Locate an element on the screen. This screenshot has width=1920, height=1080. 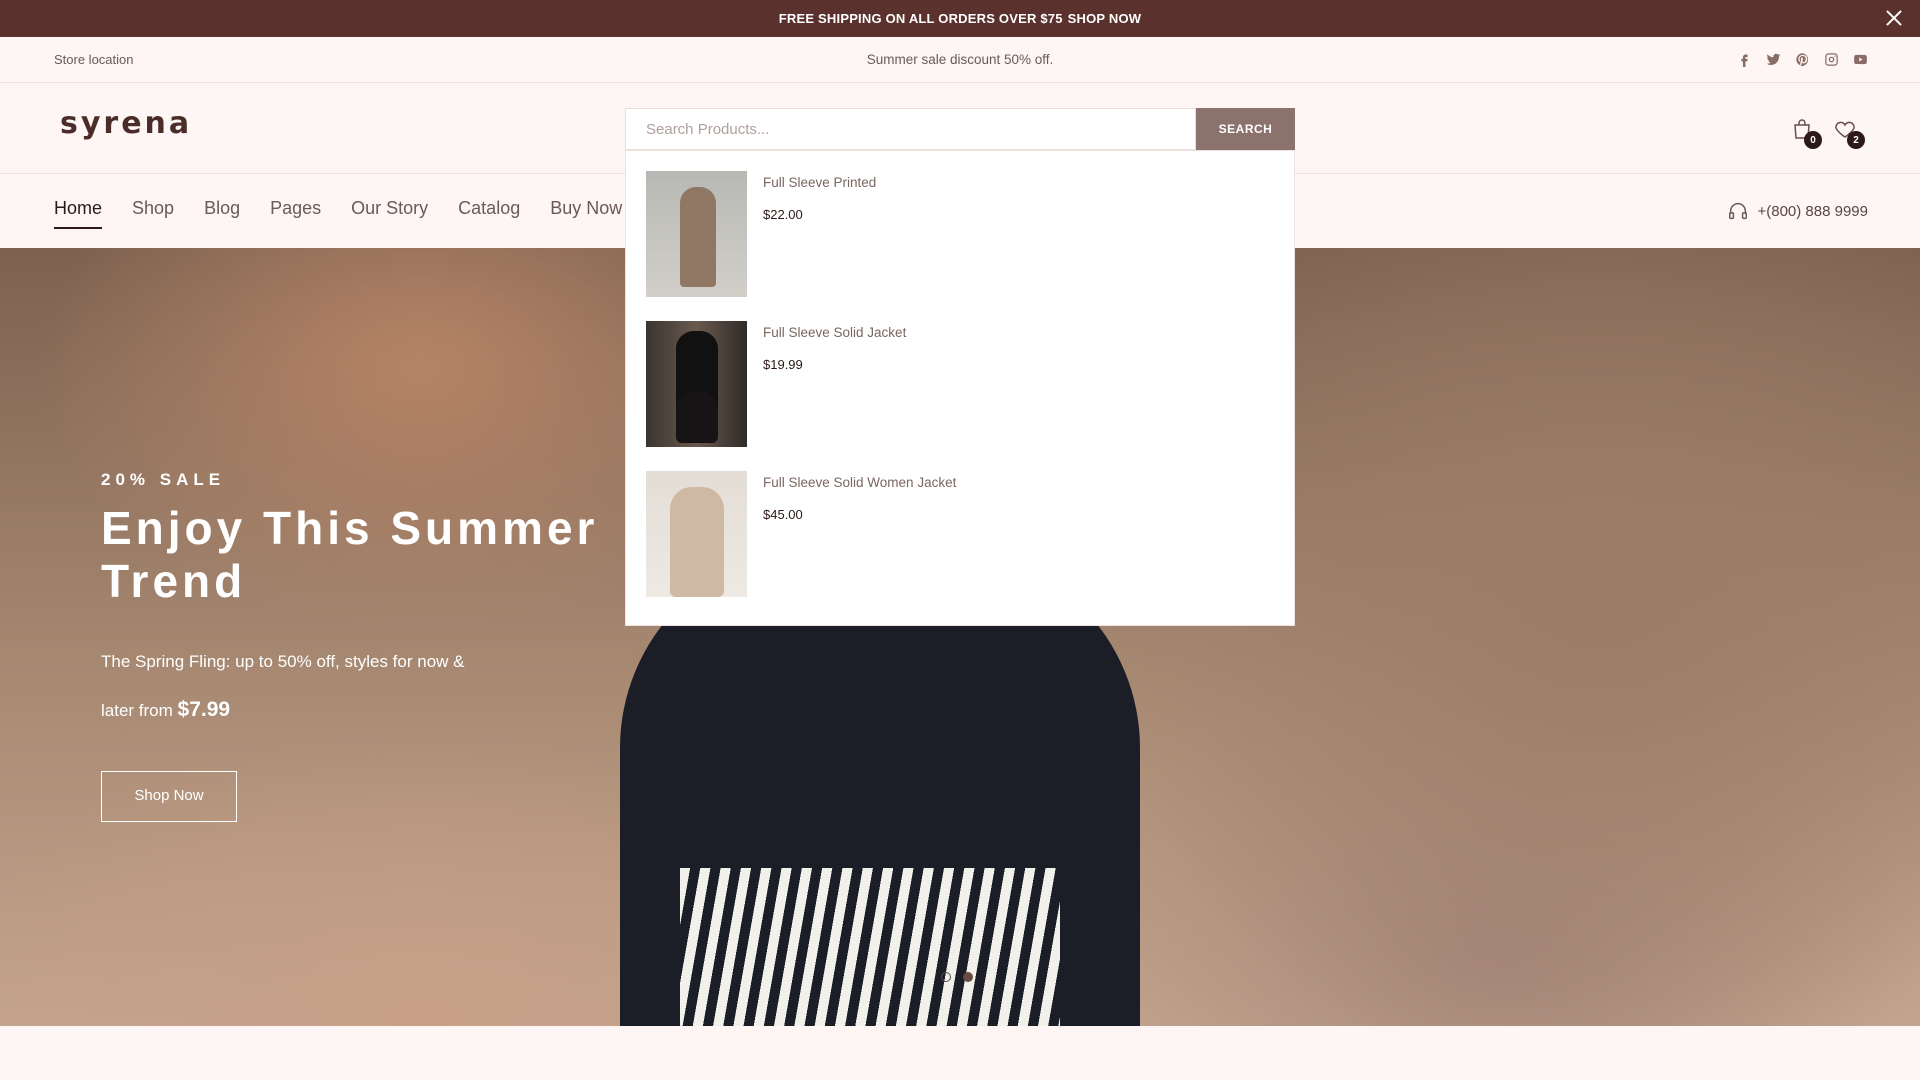
search-result-item: Full Sleeve Printed $22.00 is located at coordinates (946, 234).